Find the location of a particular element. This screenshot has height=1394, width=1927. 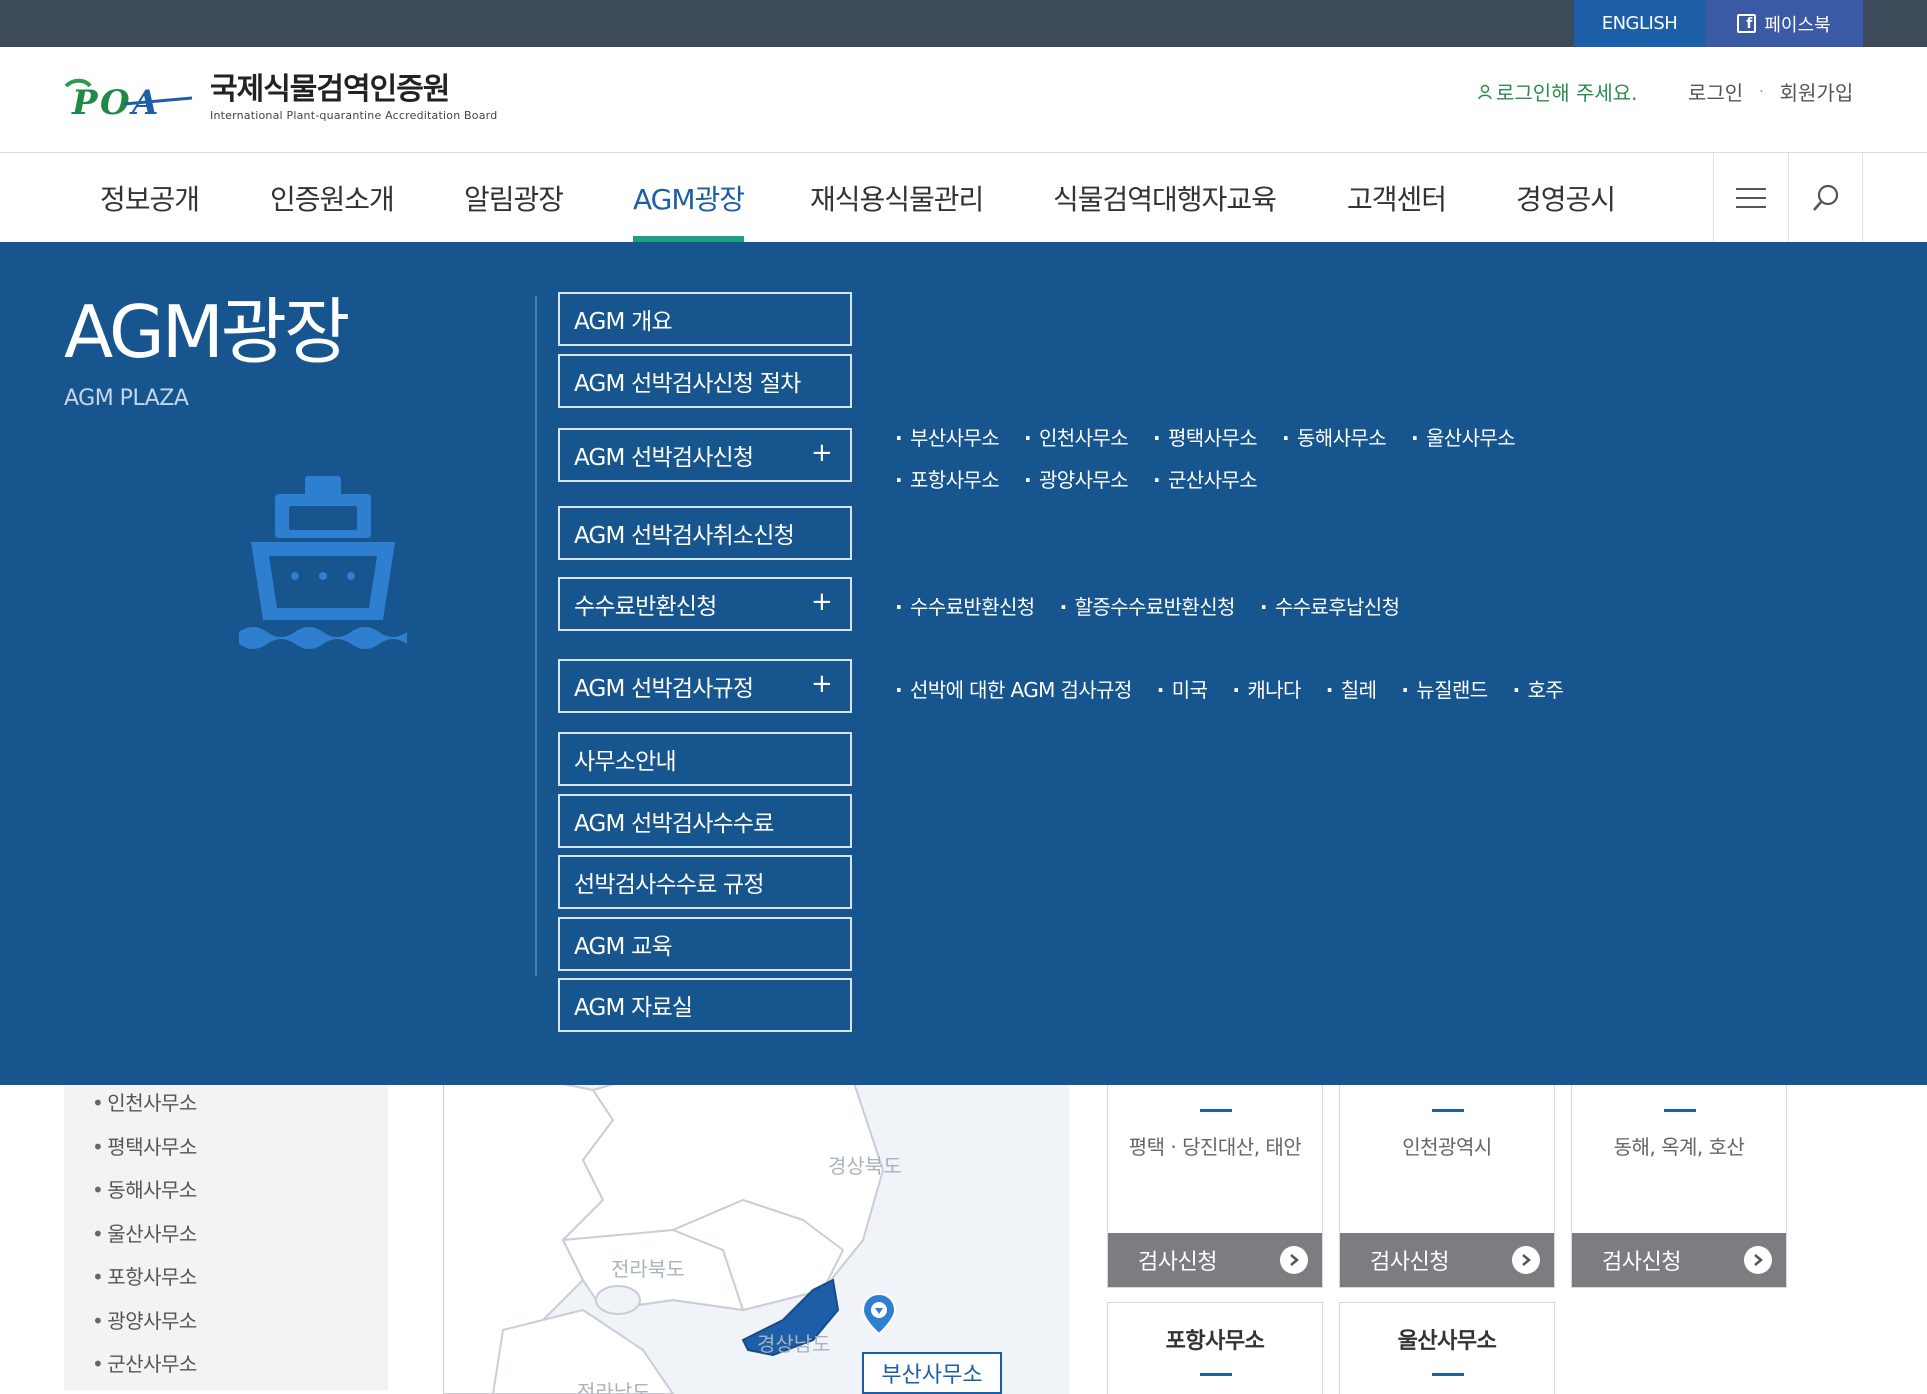

submenu-link: 동해사무소 is located at coordinates (1334, 436).